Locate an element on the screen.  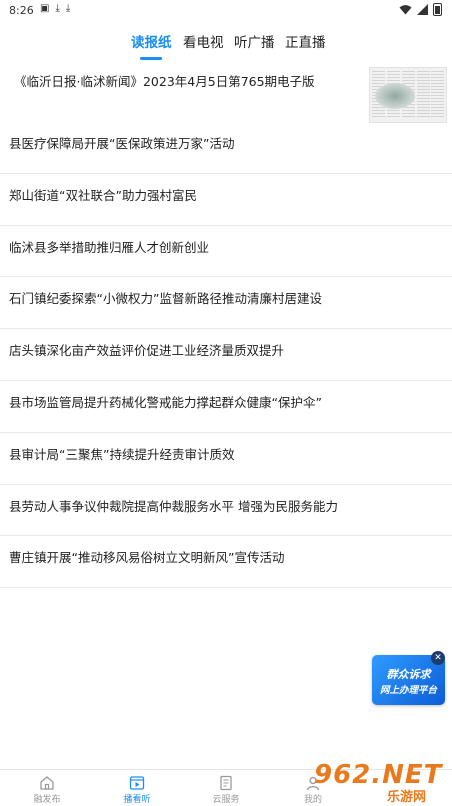
media-tabs: 读报纸 看电视 听广播 正直播 is located at coordinates (226, 45).